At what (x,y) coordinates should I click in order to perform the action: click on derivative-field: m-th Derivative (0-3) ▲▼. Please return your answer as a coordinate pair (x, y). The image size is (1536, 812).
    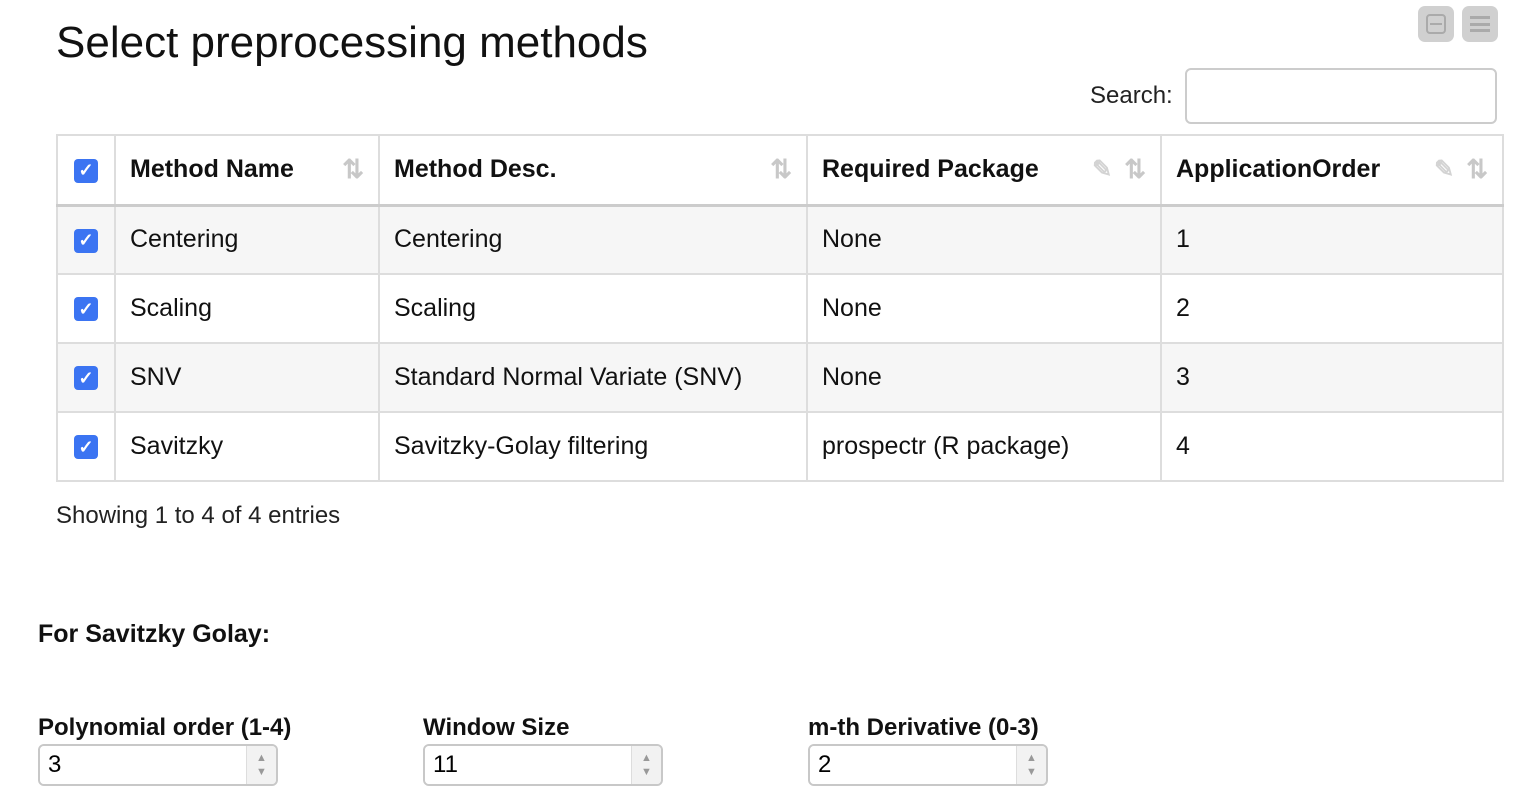
    Looking at the image, I should click on (928, 750).